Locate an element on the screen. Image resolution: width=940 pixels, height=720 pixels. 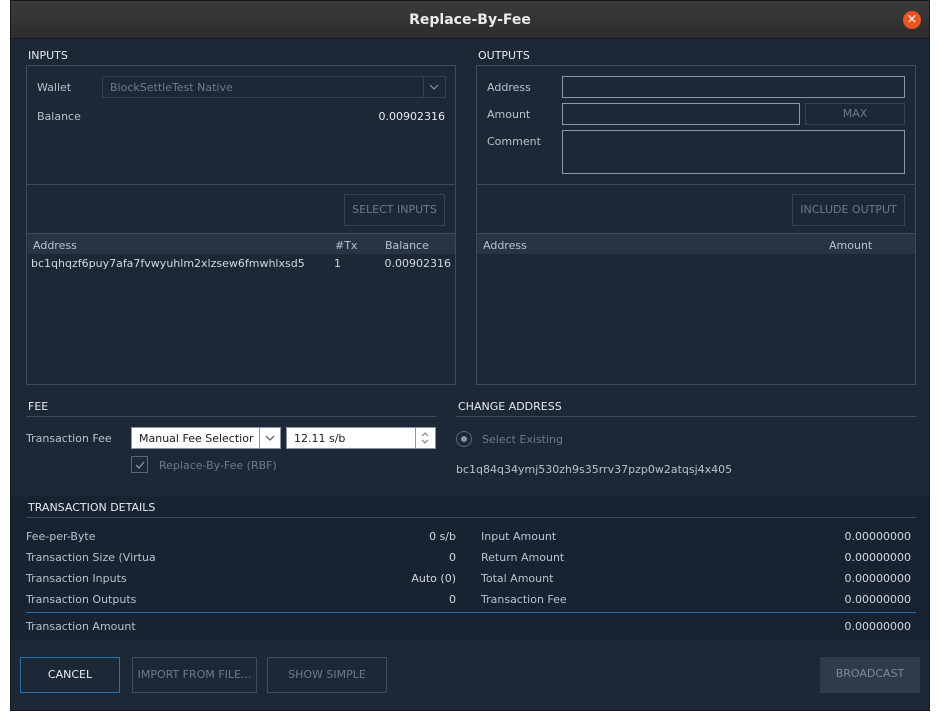
total-amount-value: 0.00000000 is located at coordinates (877, 578).